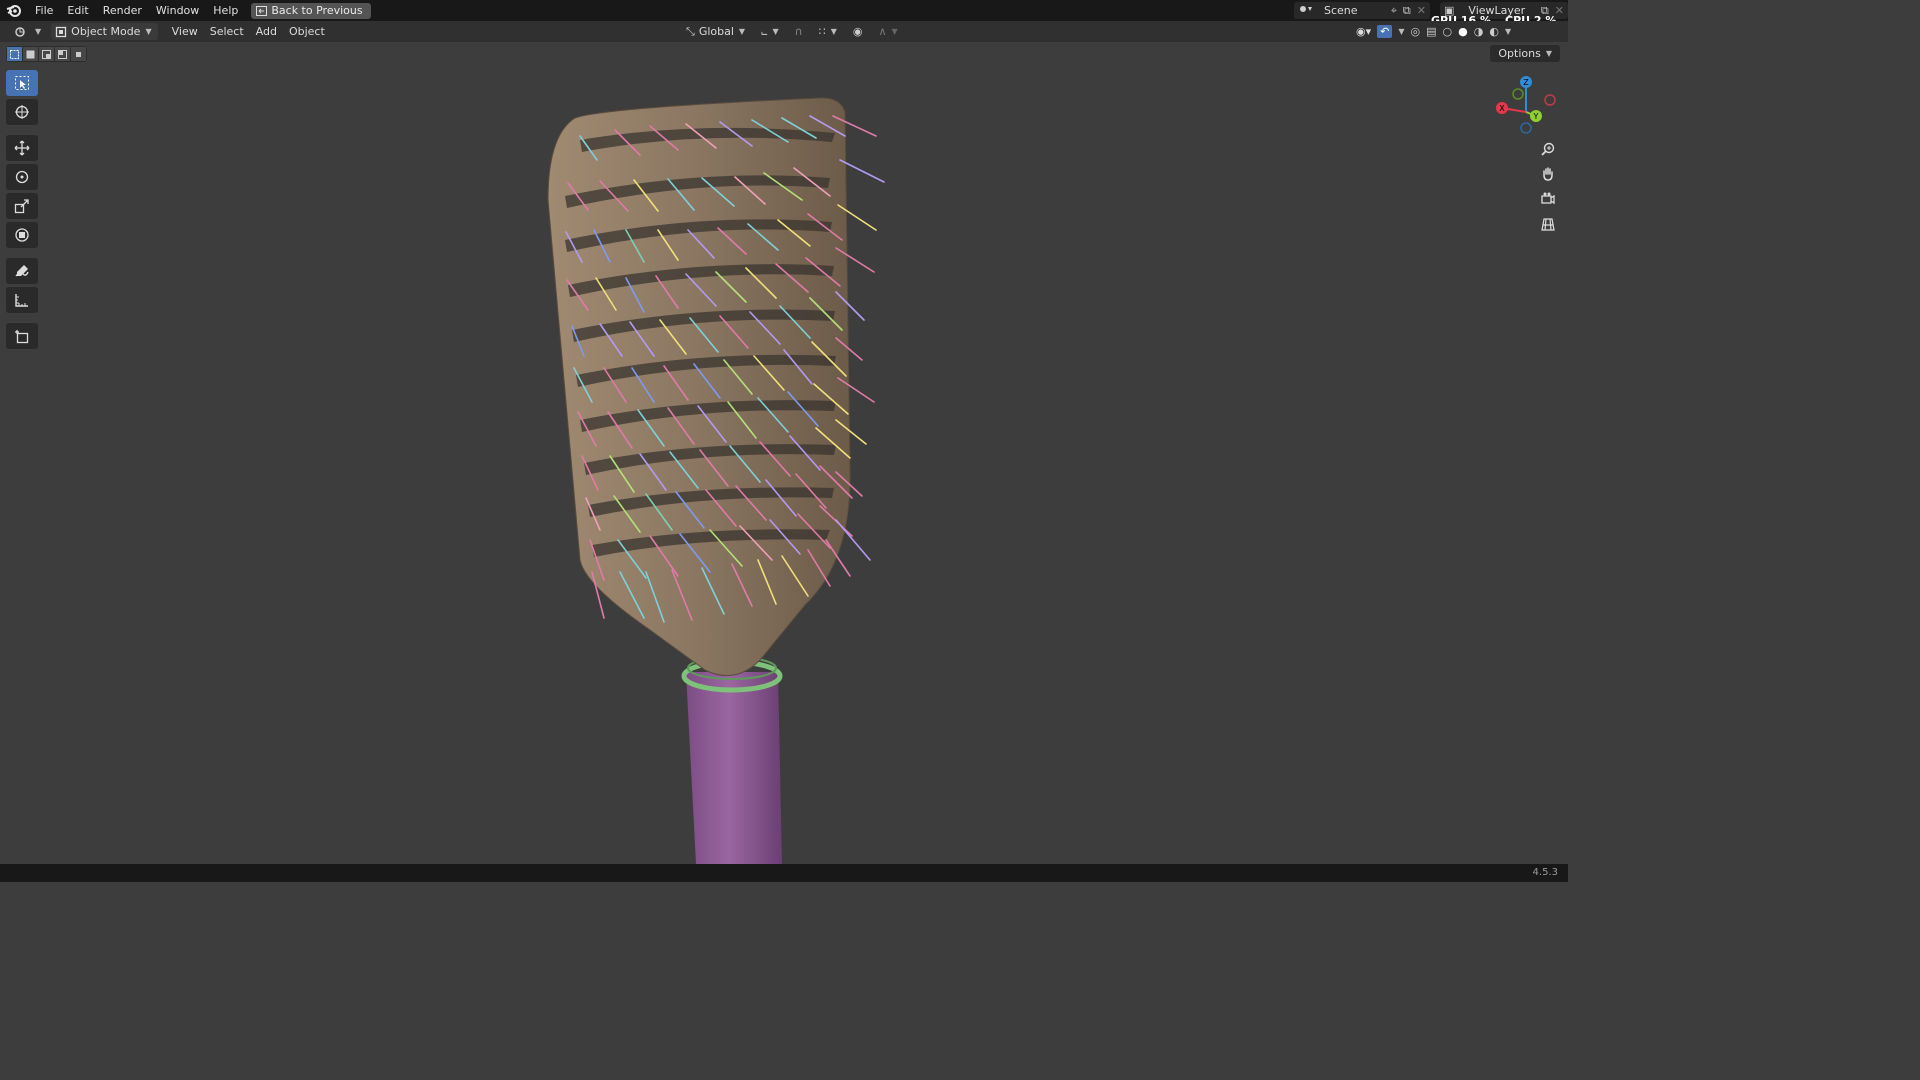 The width and height of the screenshot is (1920, 1080). What do you see at coordinates (22, 206) in the screenshot?
I see `scale-icon` at bounding box center [22, 206].